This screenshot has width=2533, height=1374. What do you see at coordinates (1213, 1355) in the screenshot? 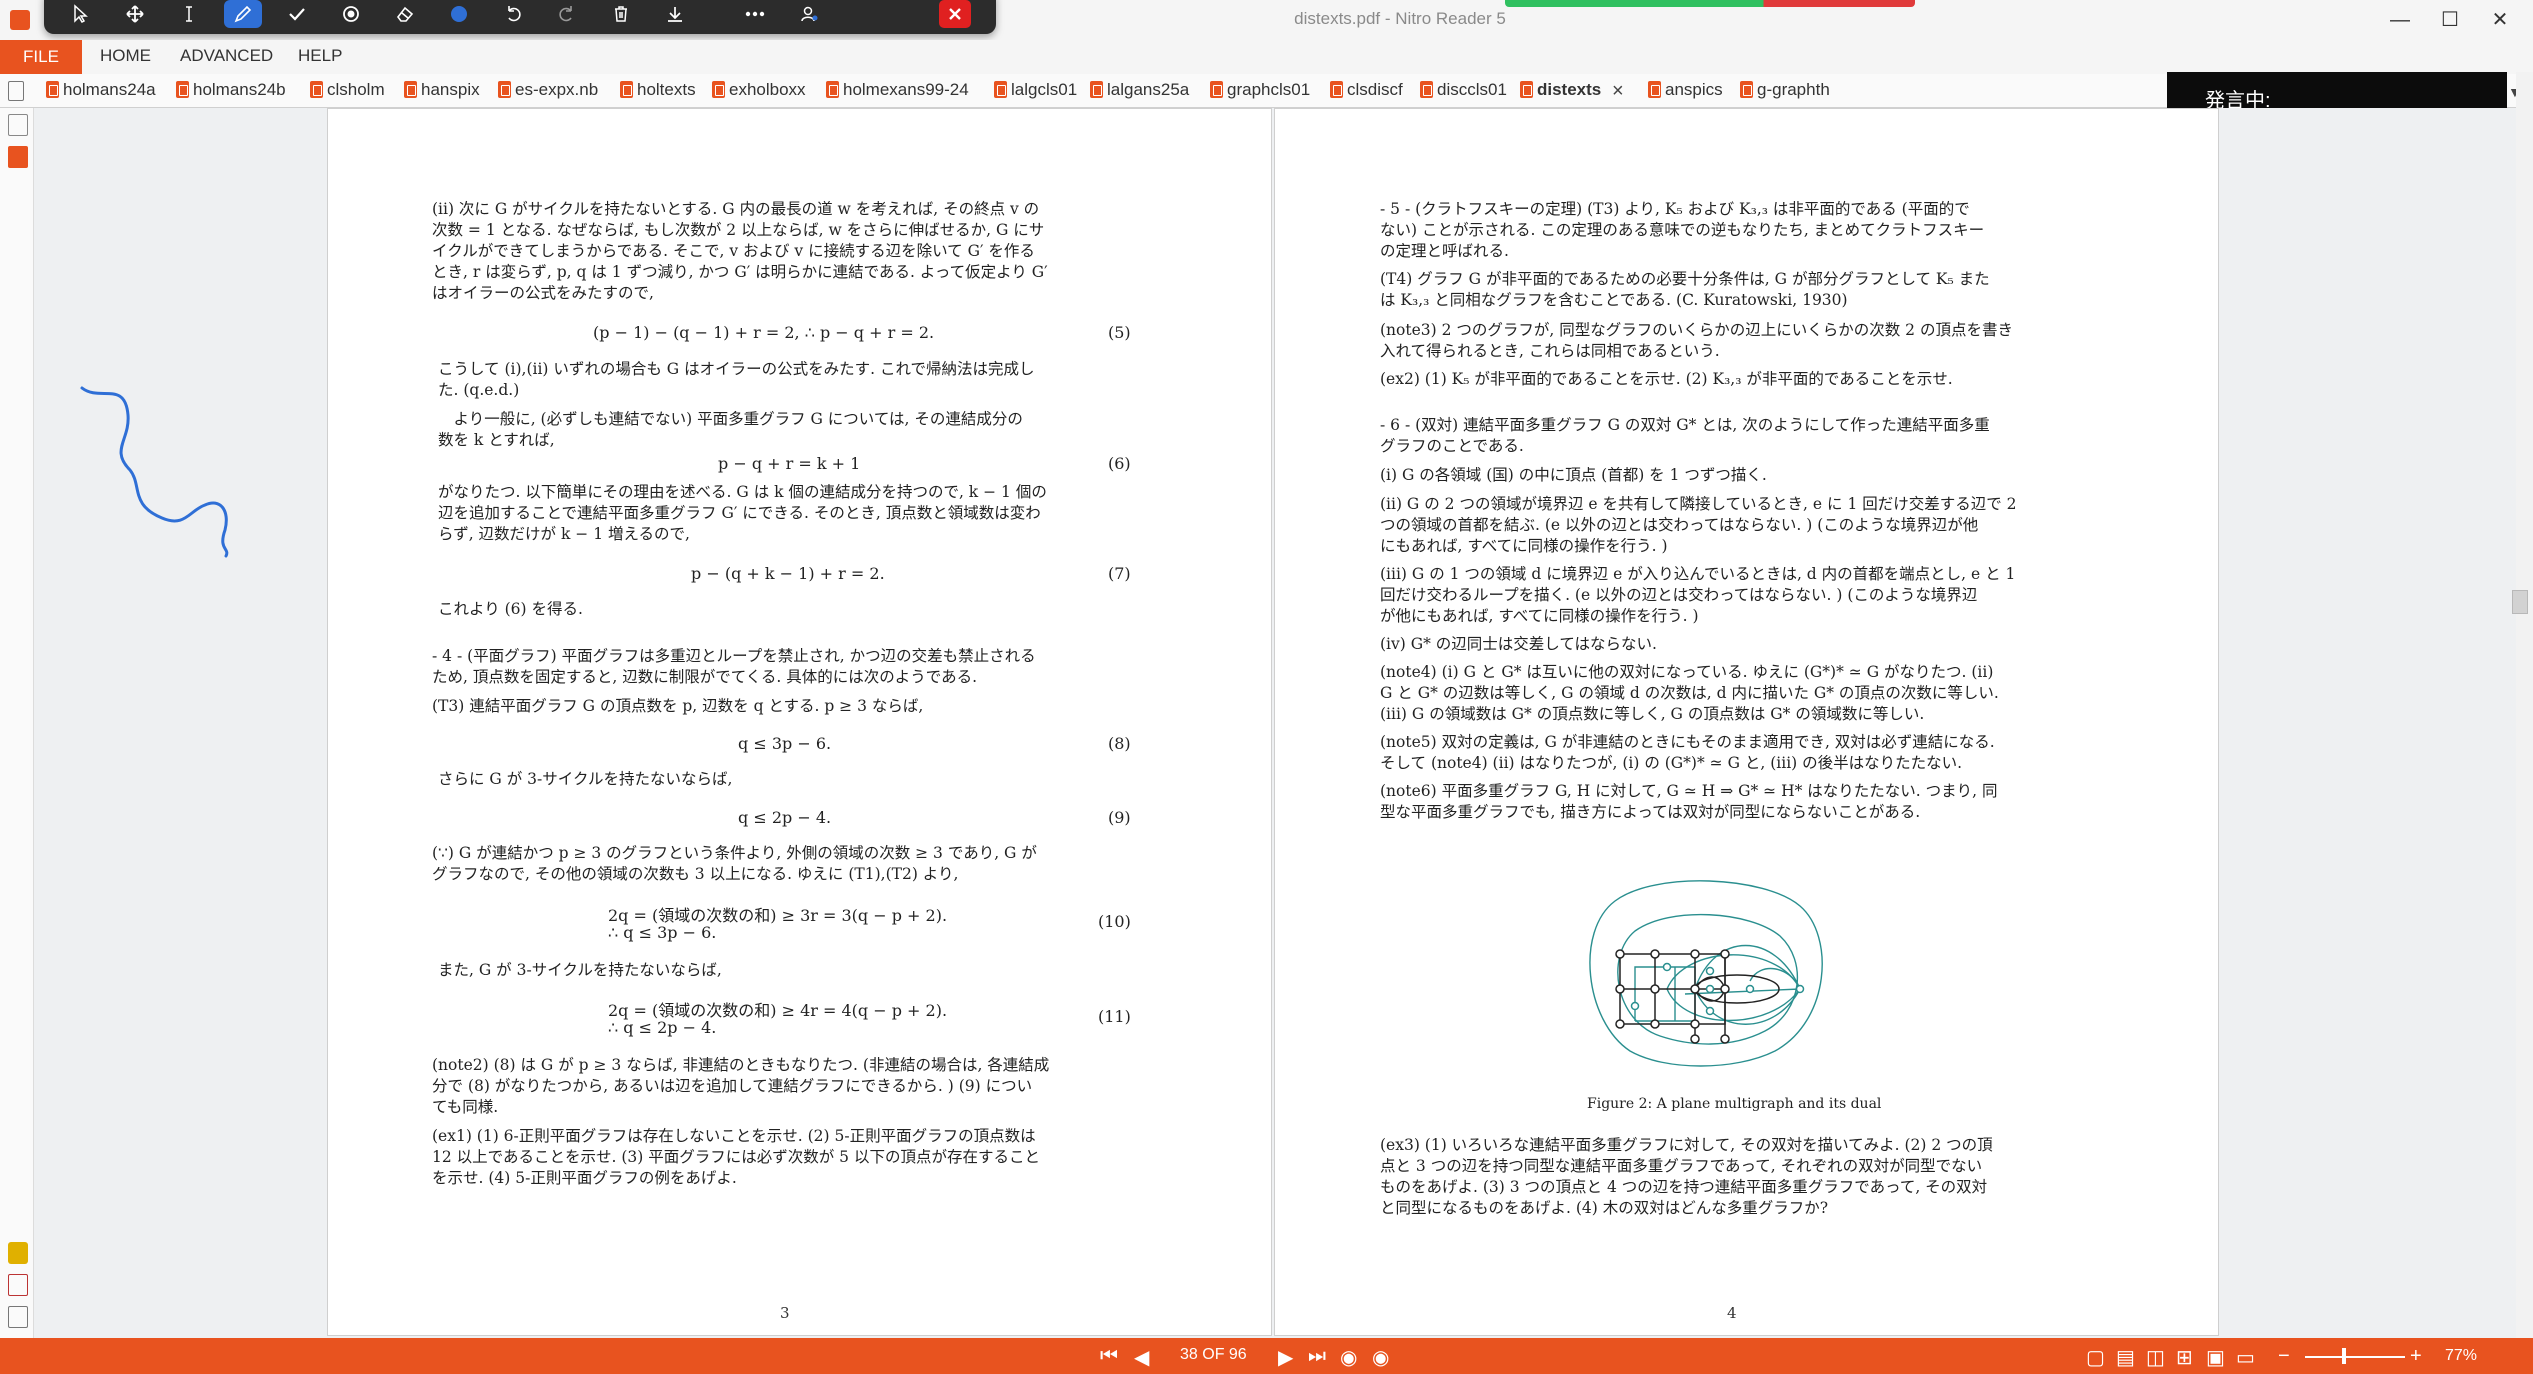
I see `page-indicator: 38 OF 96` at bounding box center [1213, 1355].